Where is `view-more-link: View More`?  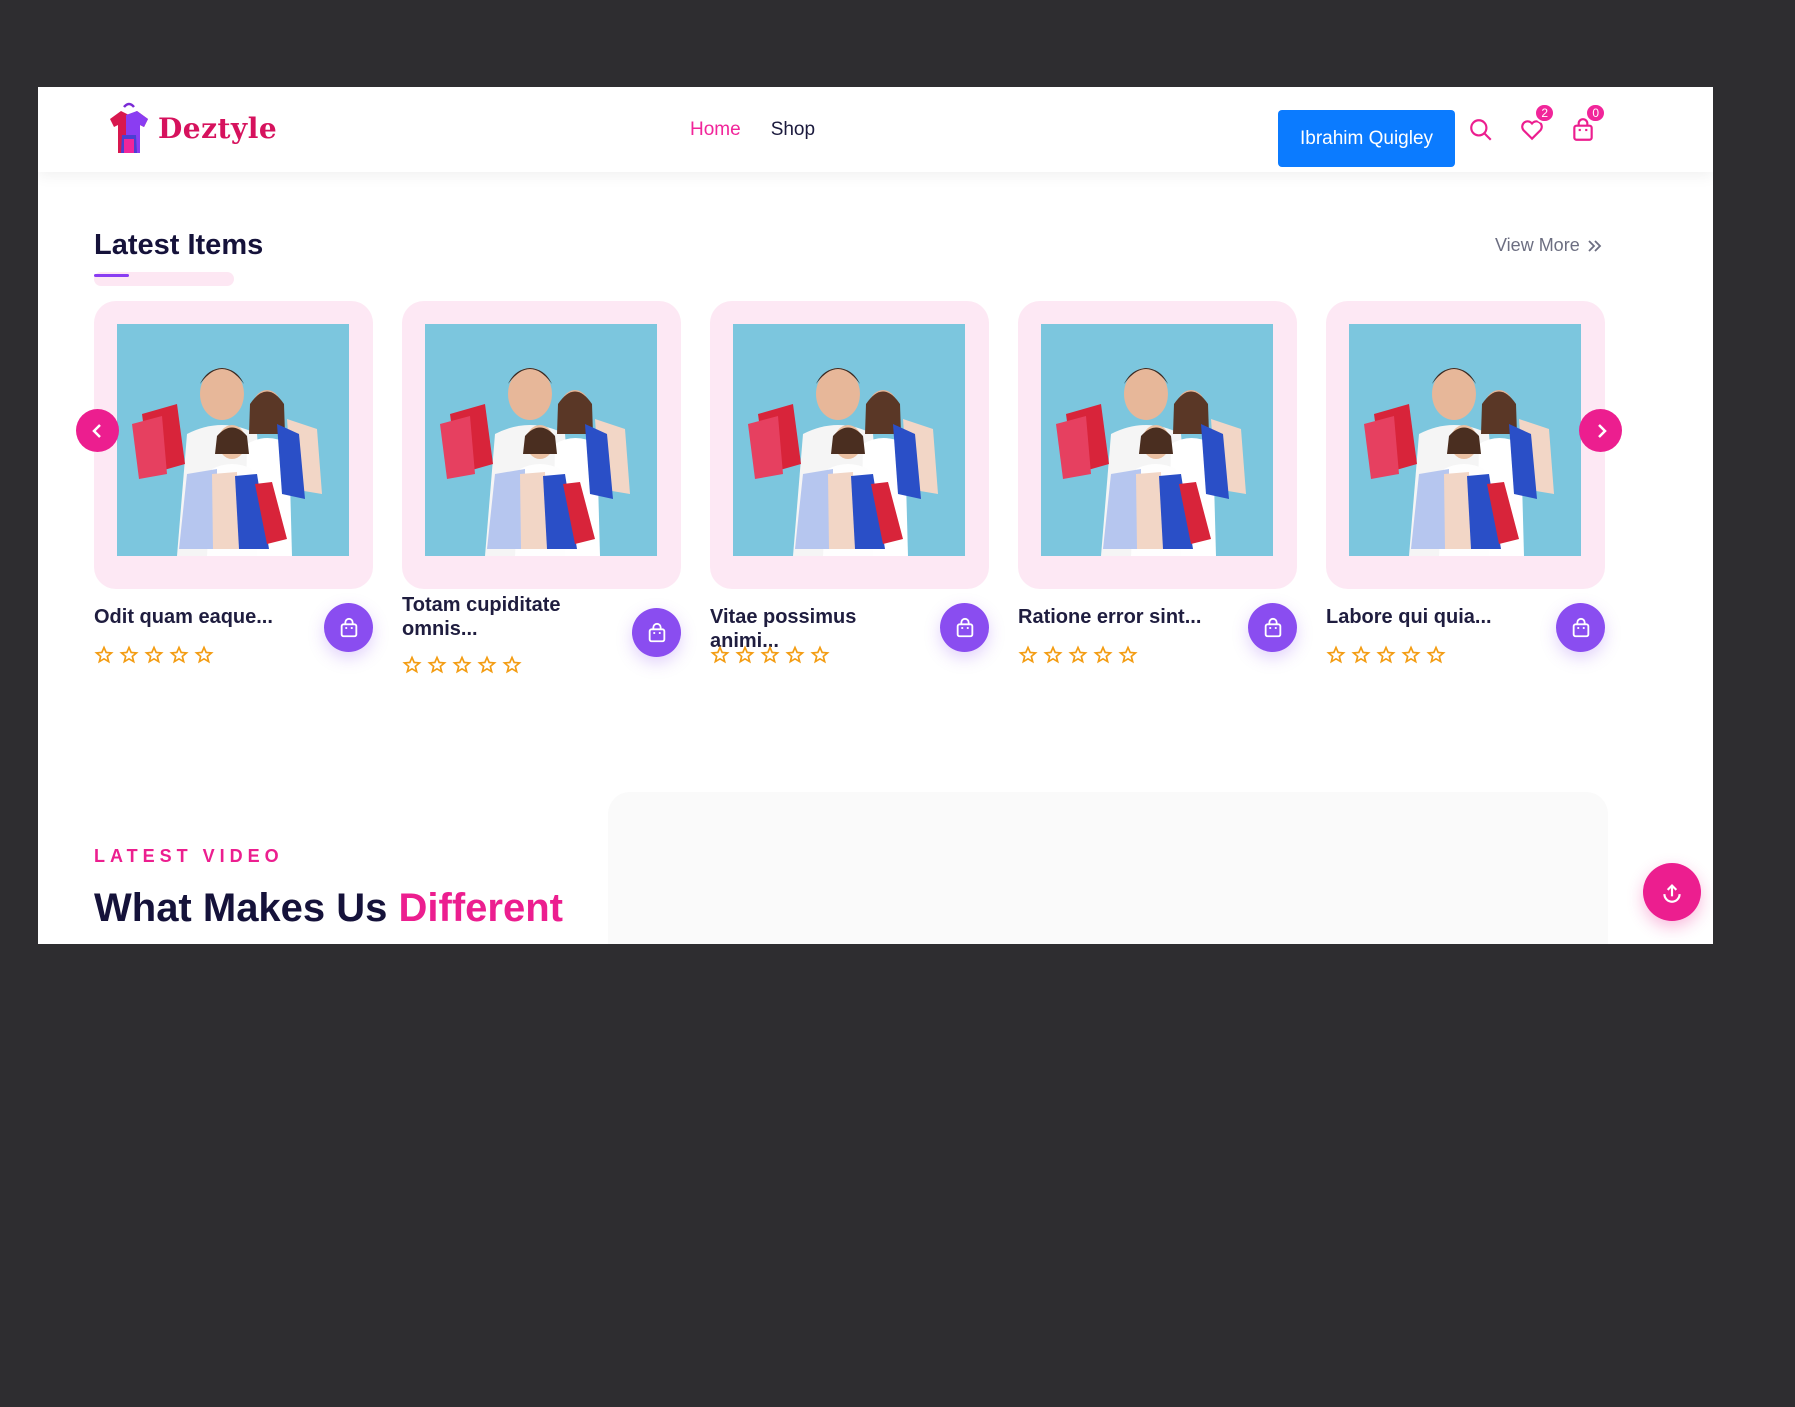 view-more-link: View More is located at coordinates (1548, 245).